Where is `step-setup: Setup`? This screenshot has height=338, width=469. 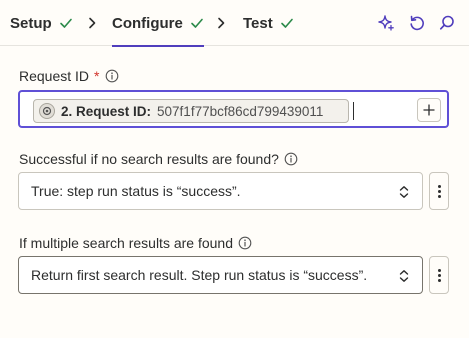 step-setup: Setup is located at coordinates (41, 23).